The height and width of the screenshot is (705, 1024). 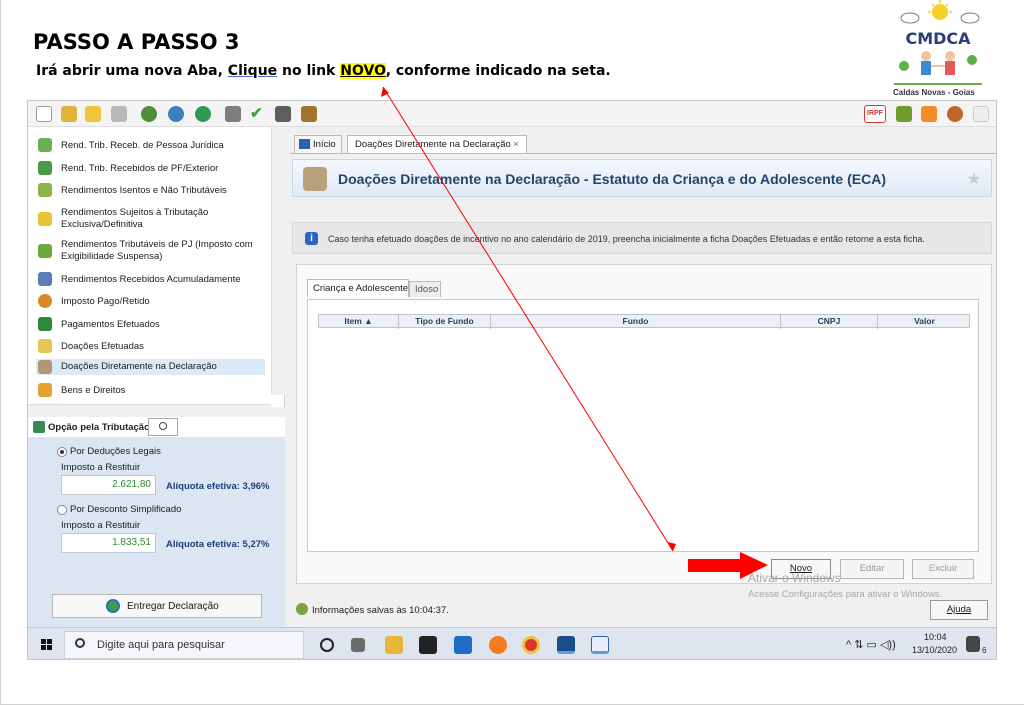 I want to click on assets-icon, so click(x=45, y=390).